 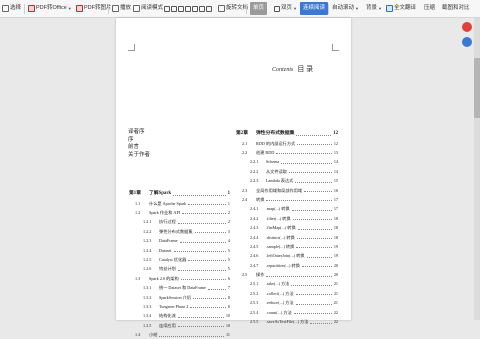 I want to click on toc-number: 1.3.5, so click(x=147, y=325).